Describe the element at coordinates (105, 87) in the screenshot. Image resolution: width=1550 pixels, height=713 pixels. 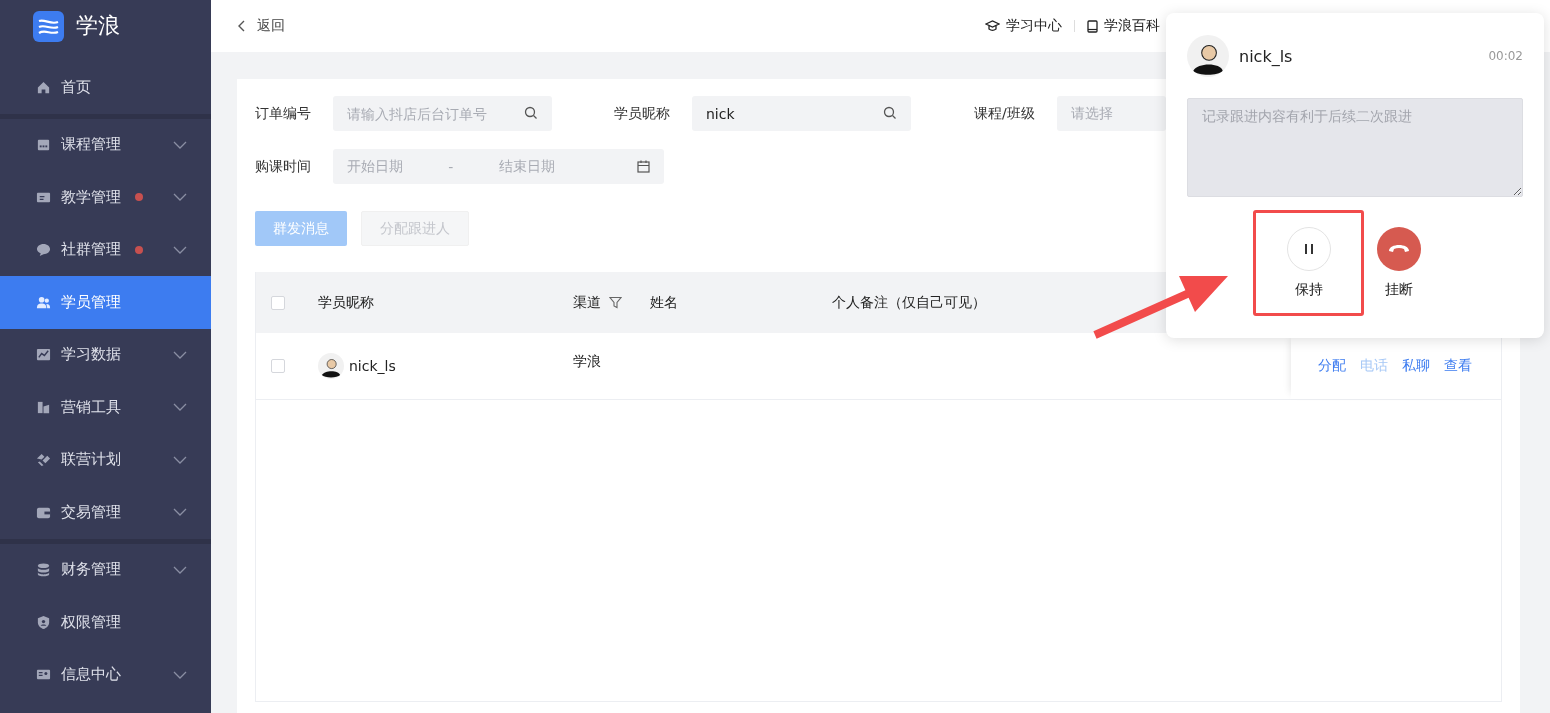
I see `sidebar-item: 首页` at that location.